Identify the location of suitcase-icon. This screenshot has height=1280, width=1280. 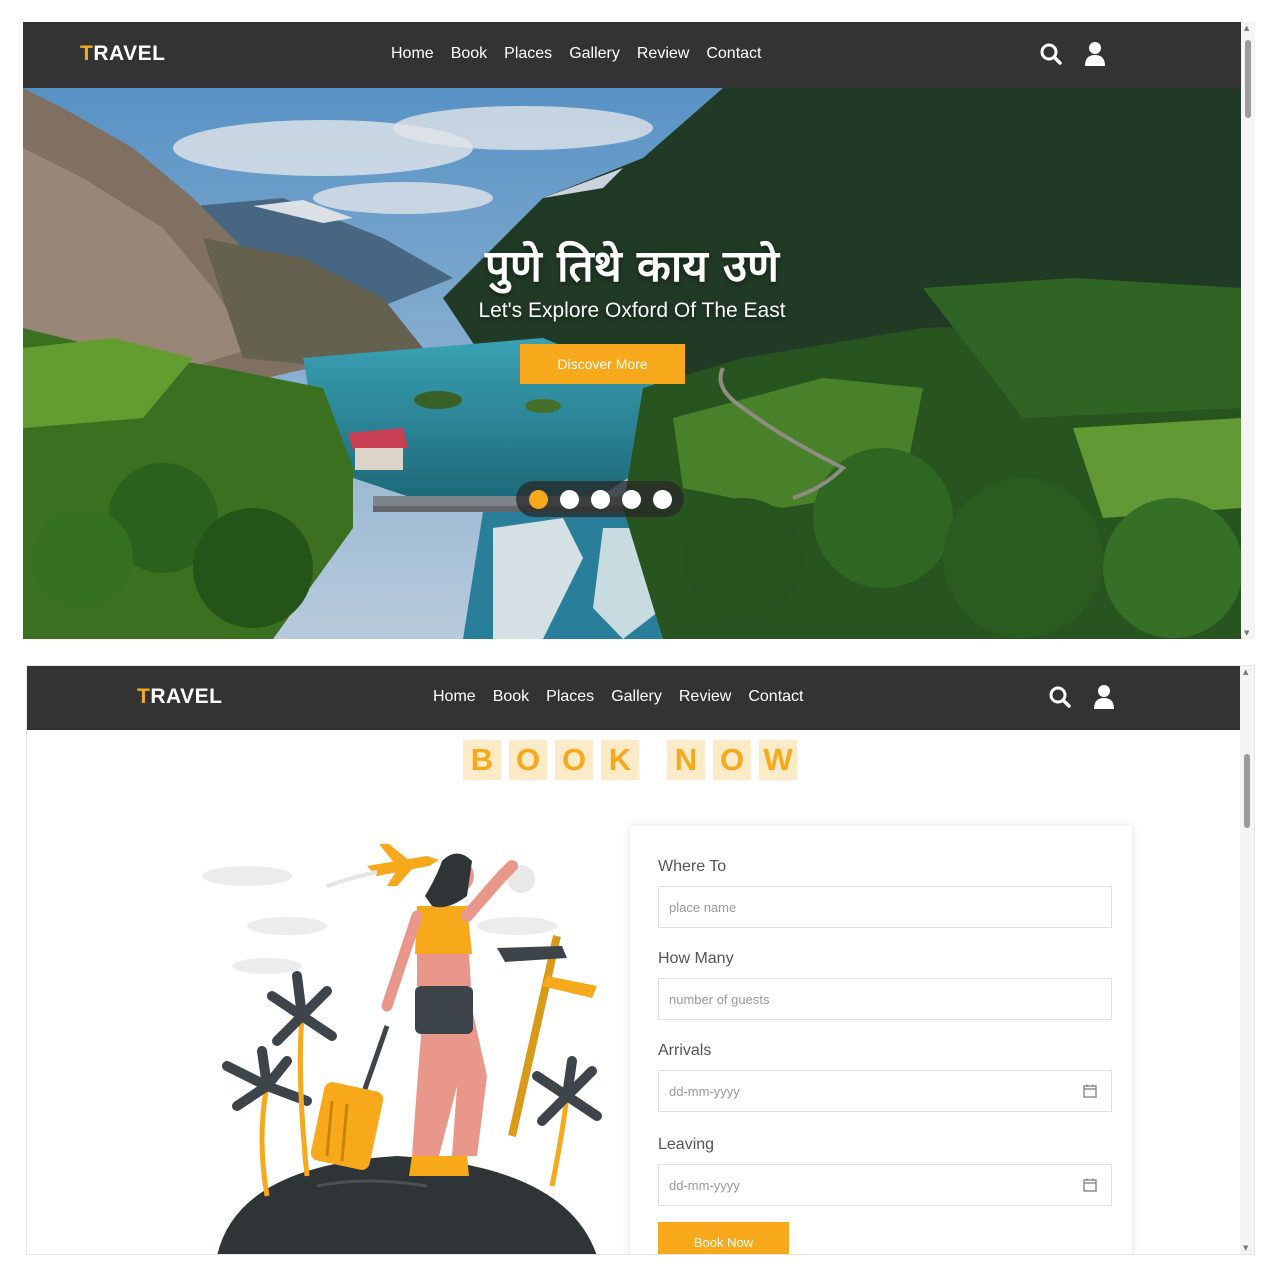
(350, 1097).